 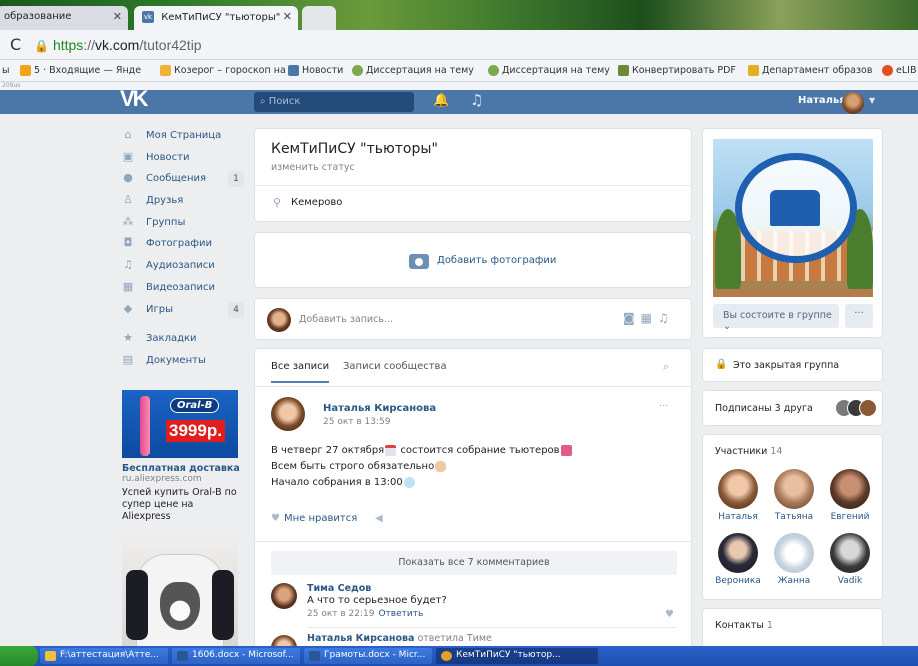 I want to click on add-photos-card: Добавить фотографии, so click(x=473, y=260).